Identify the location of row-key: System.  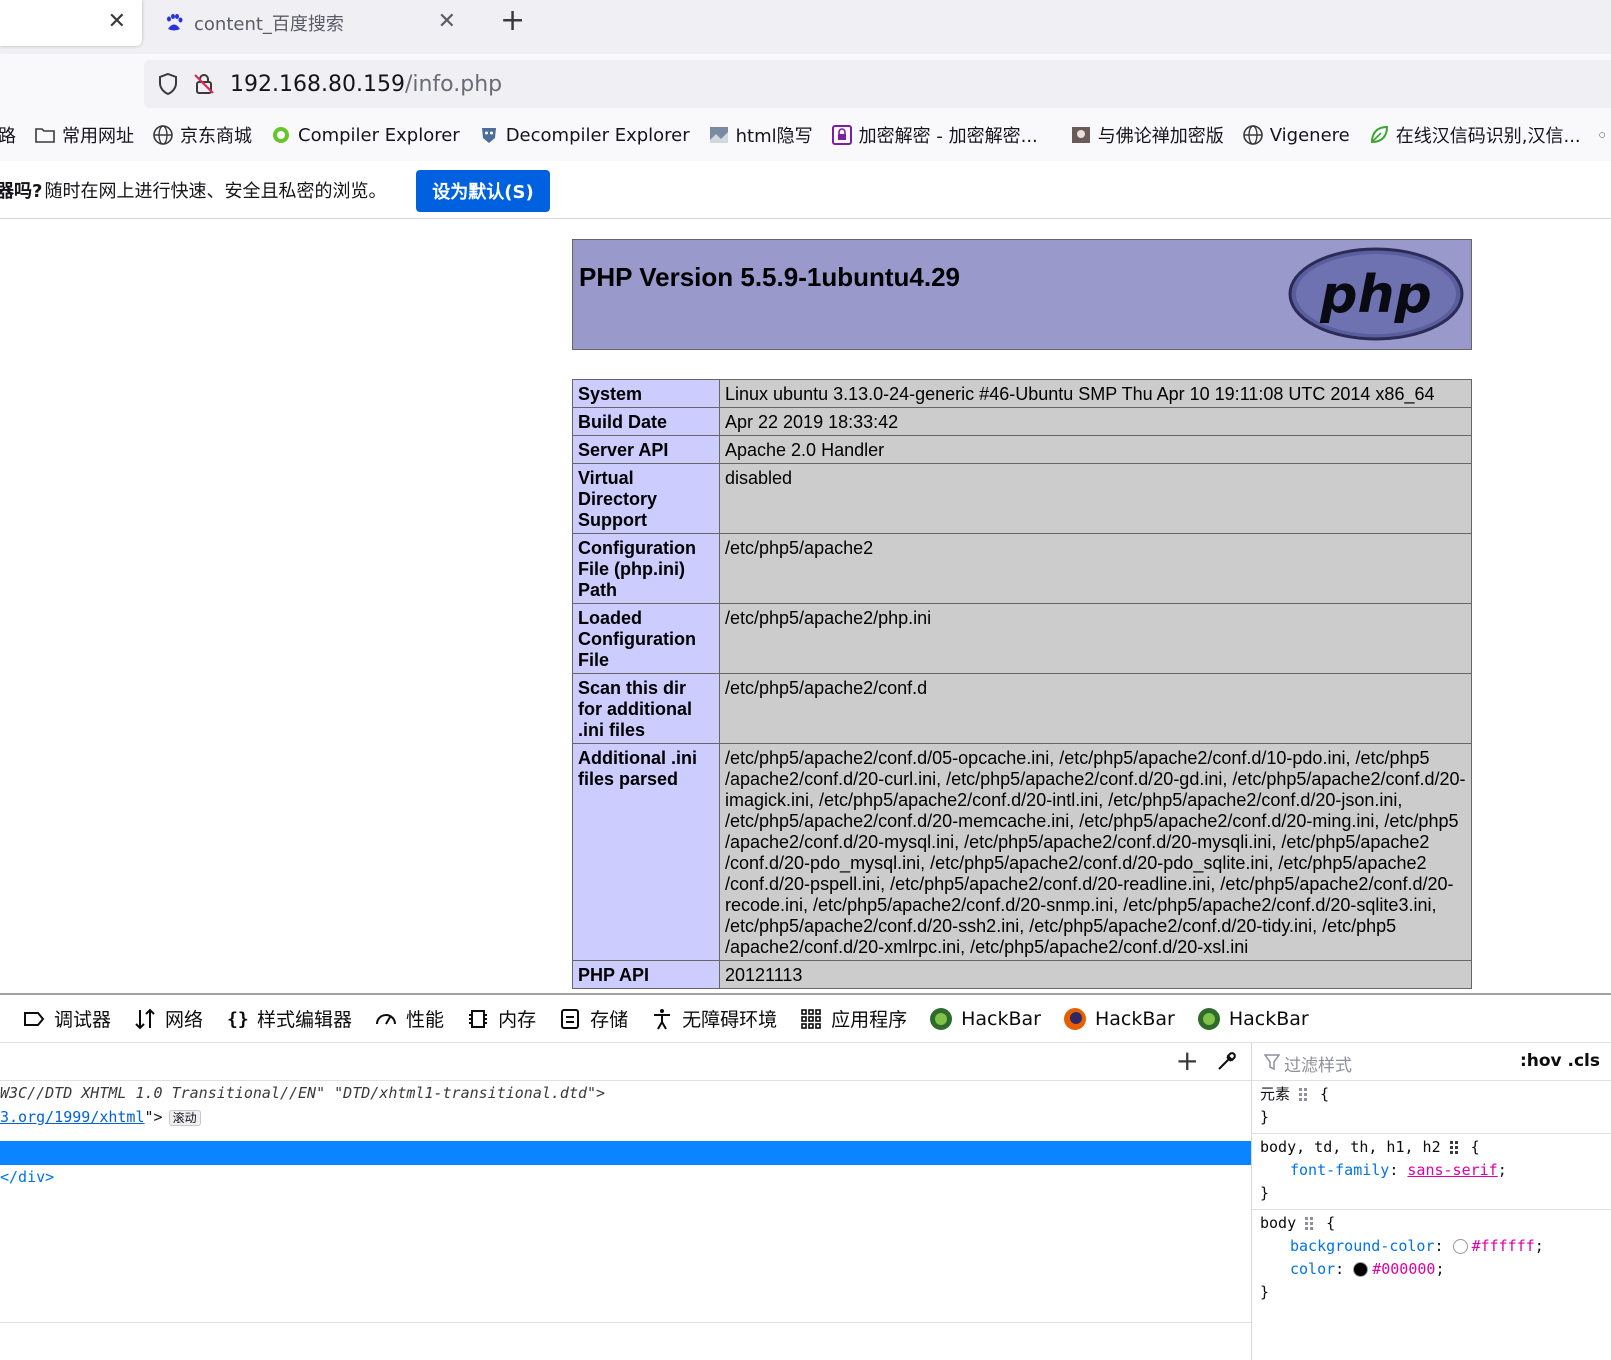
(646, 393).